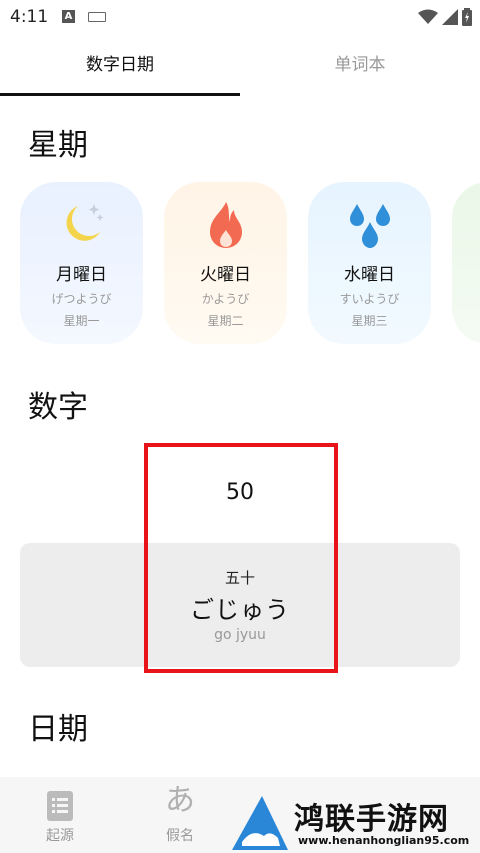 The image size is (480, 853). Describe the element at coordinates (120, 94) in the screenshot. I see `active-tab-indicator` at that location.